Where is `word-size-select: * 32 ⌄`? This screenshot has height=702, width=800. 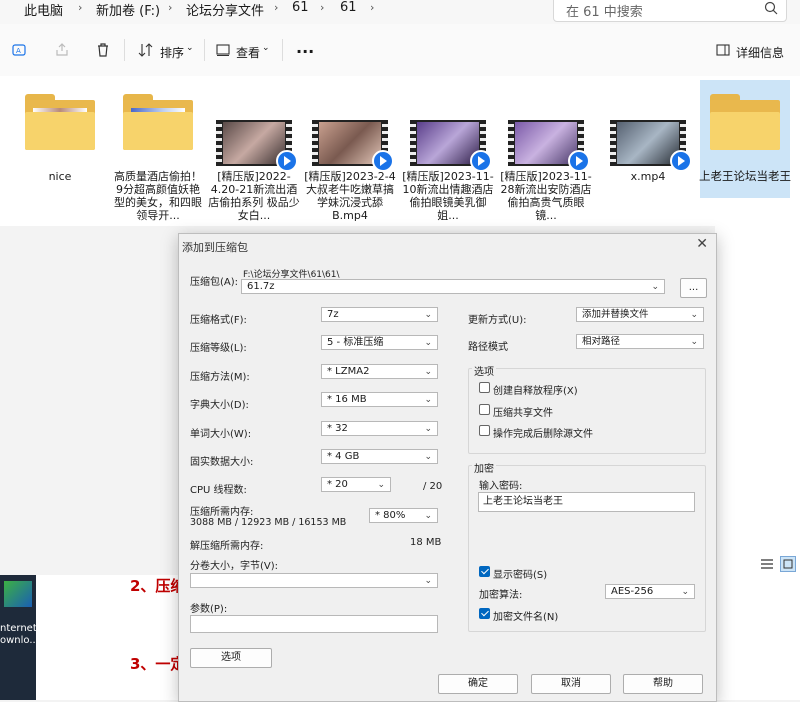 word-size-select: * 32 ⌄ is located at coordinates (379, 428).